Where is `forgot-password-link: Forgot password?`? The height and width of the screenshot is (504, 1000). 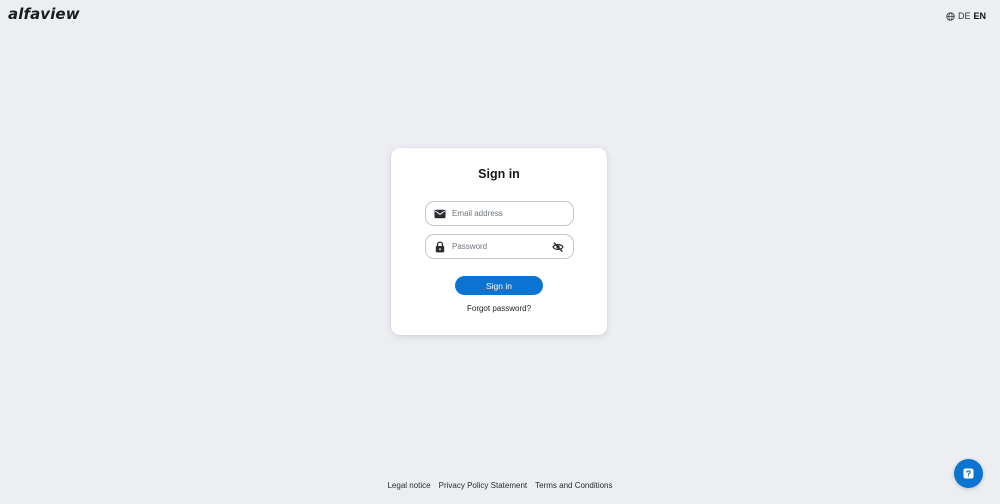 forgot-password-link: Forgot password? is located at coordinates (499, 308).